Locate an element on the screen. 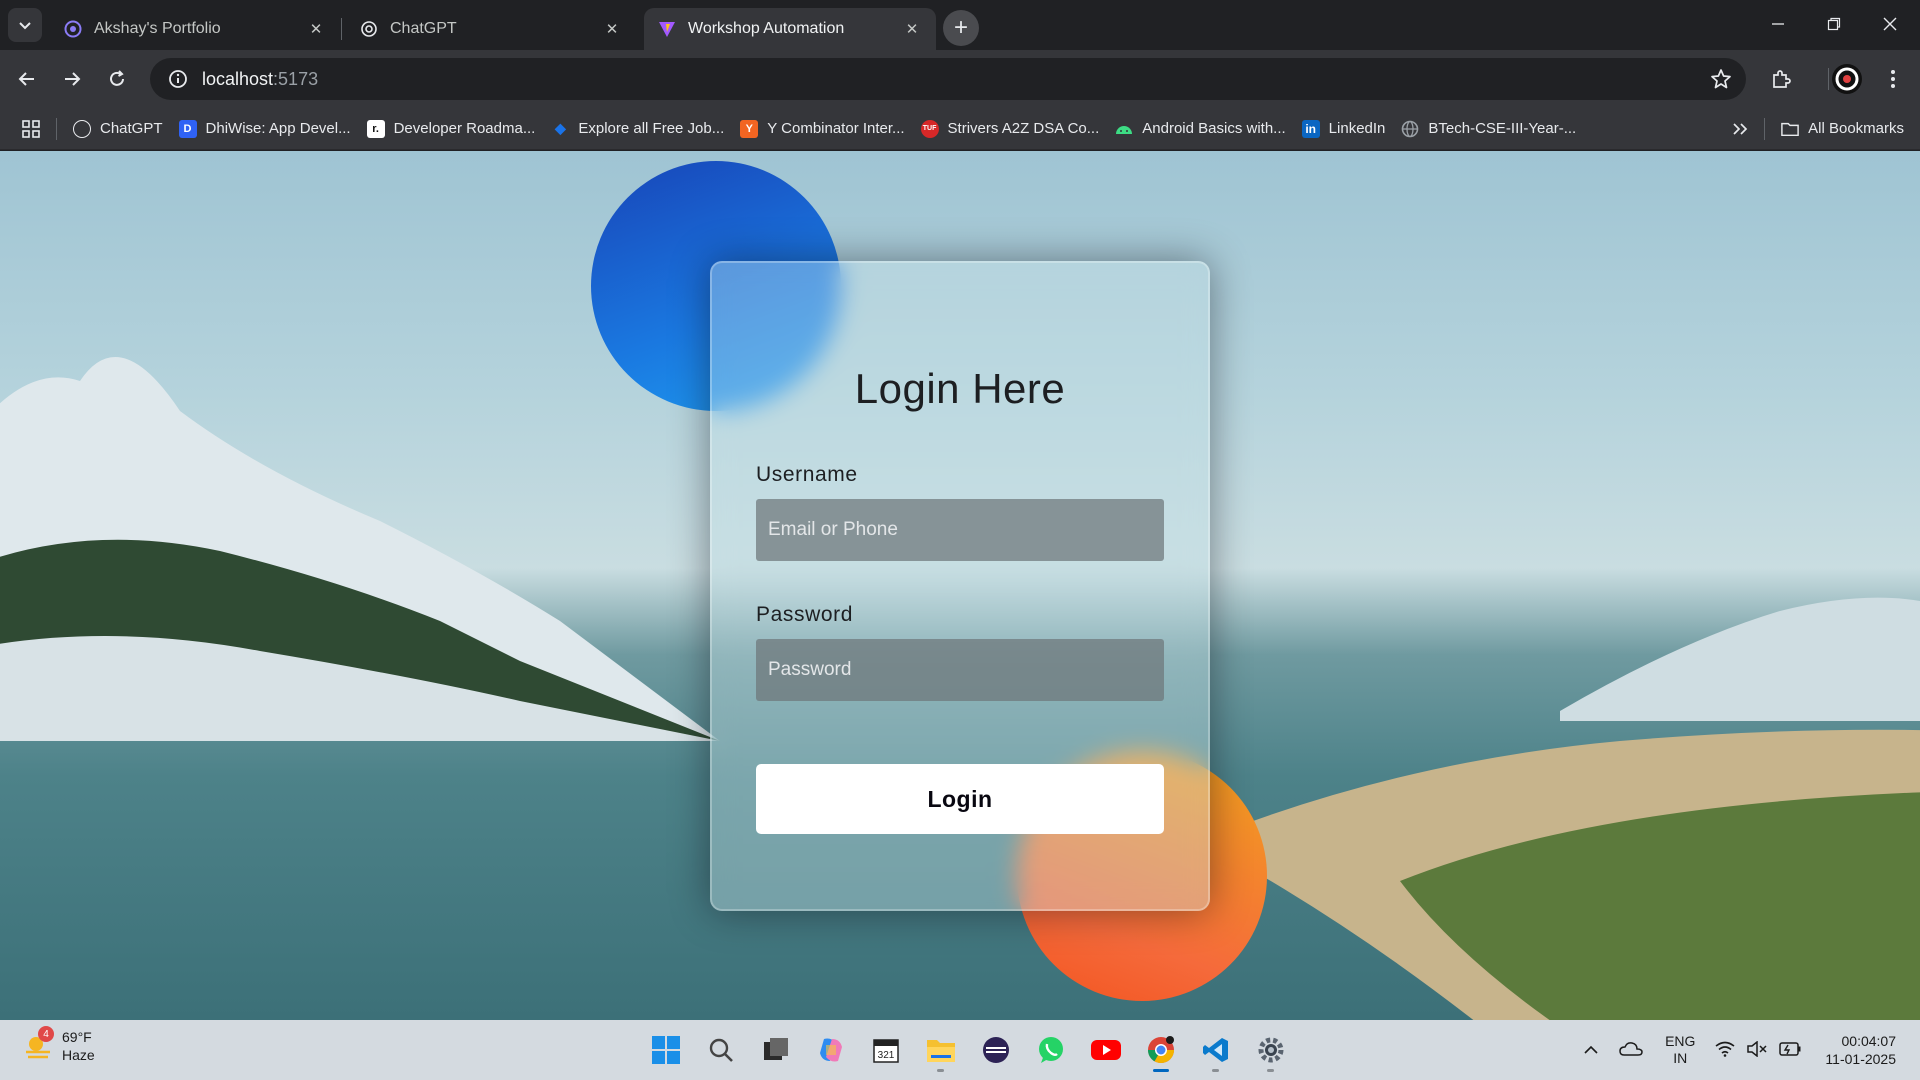  settings-button is located at coordinates (1270, 1050).